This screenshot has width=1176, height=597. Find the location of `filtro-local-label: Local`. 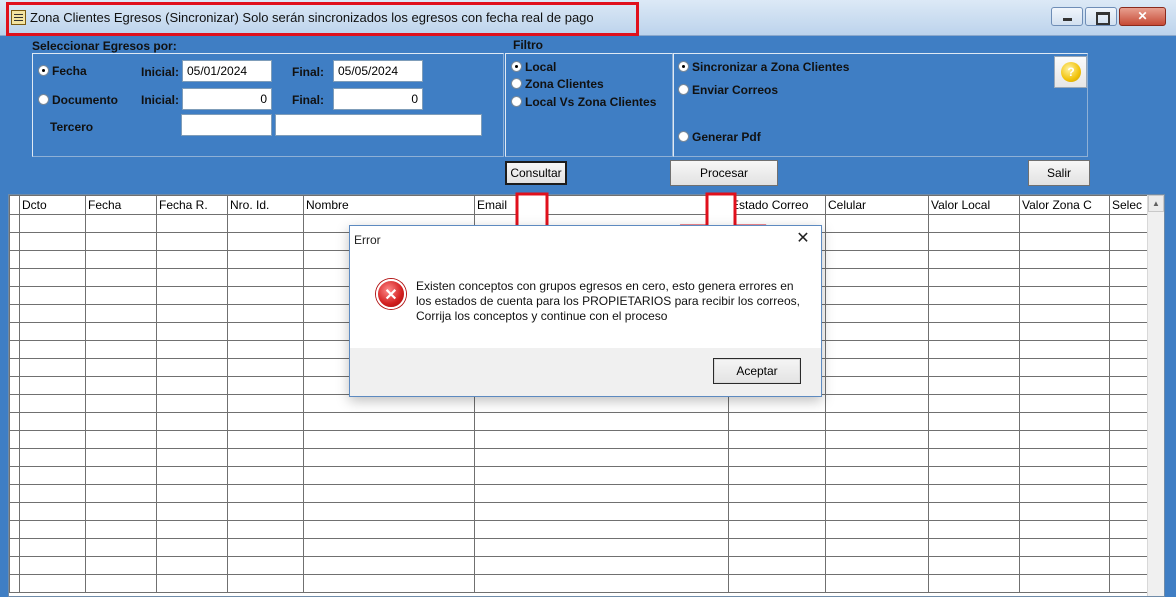

filtro-local-label: Local is located at coordinates (540, 67).